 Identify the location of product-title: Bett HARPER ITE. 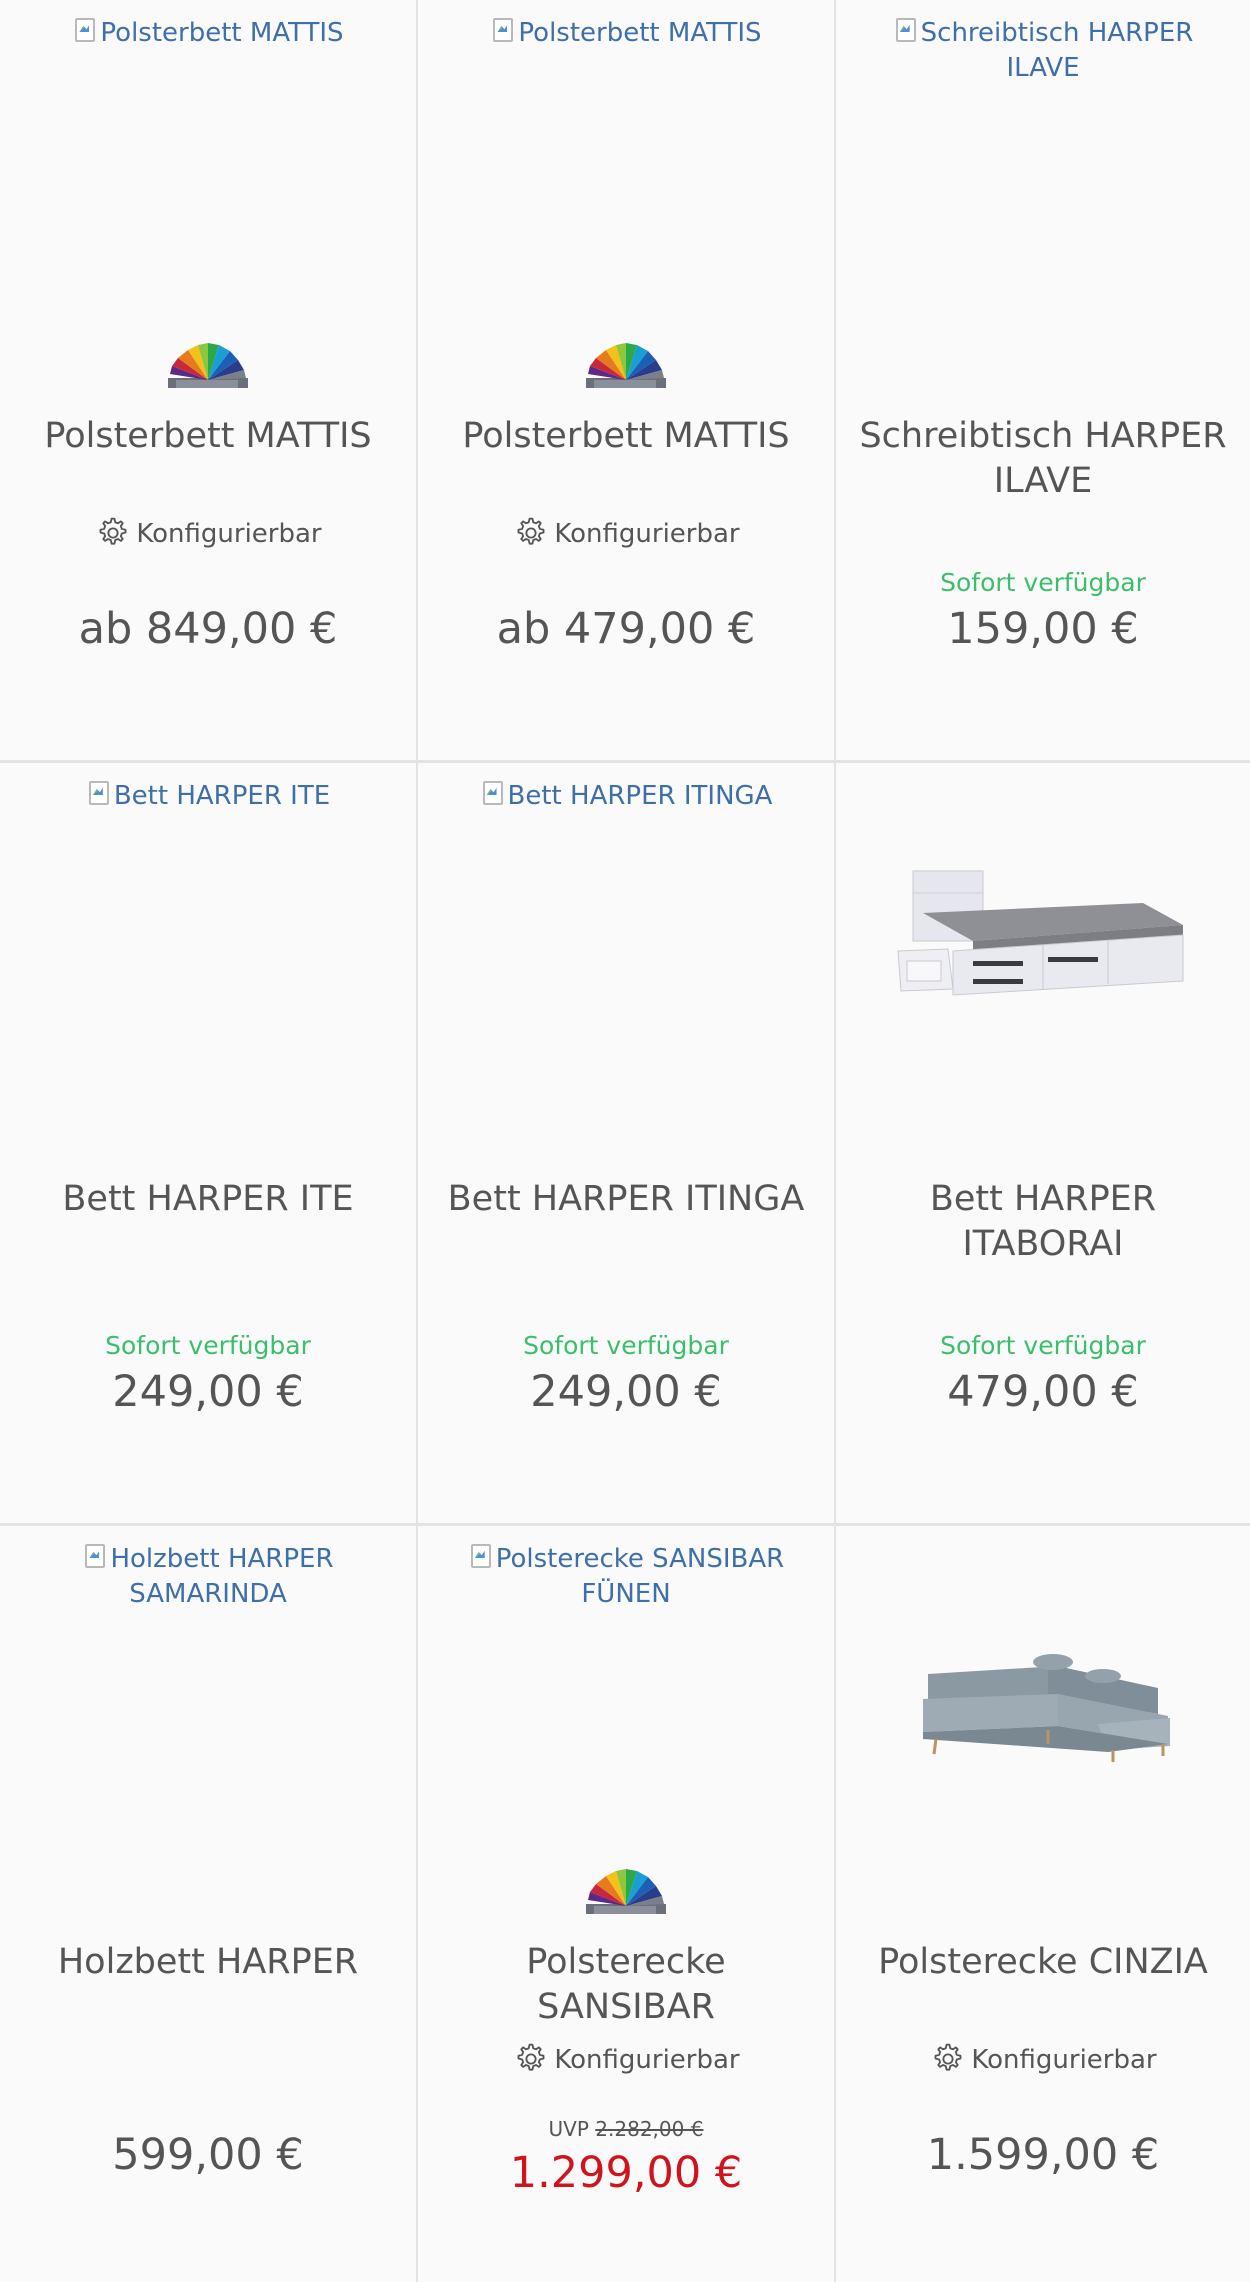
(208, 1199).